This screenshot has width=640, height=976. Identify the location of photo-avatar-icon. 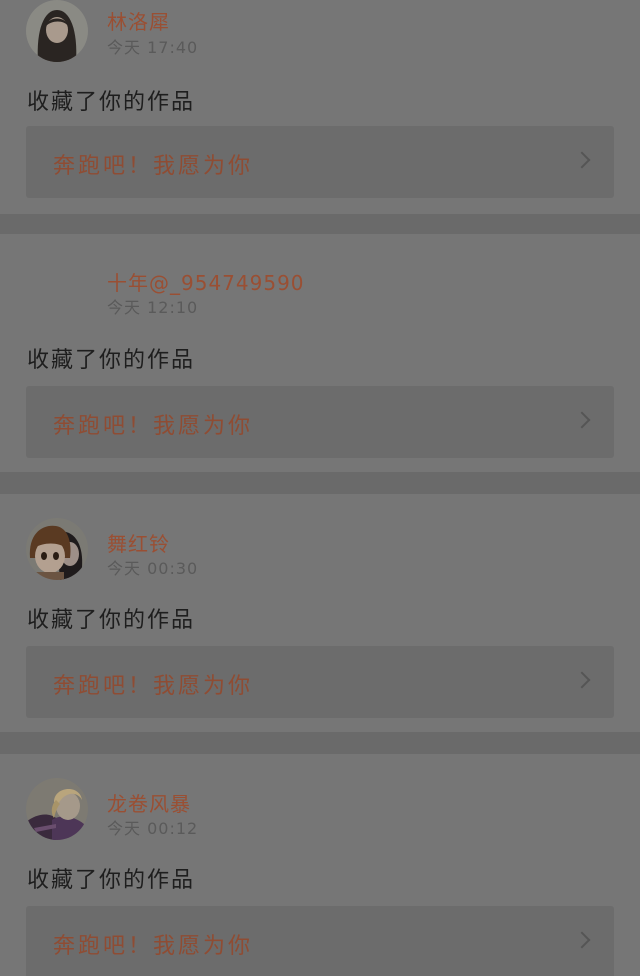
(57, 31).